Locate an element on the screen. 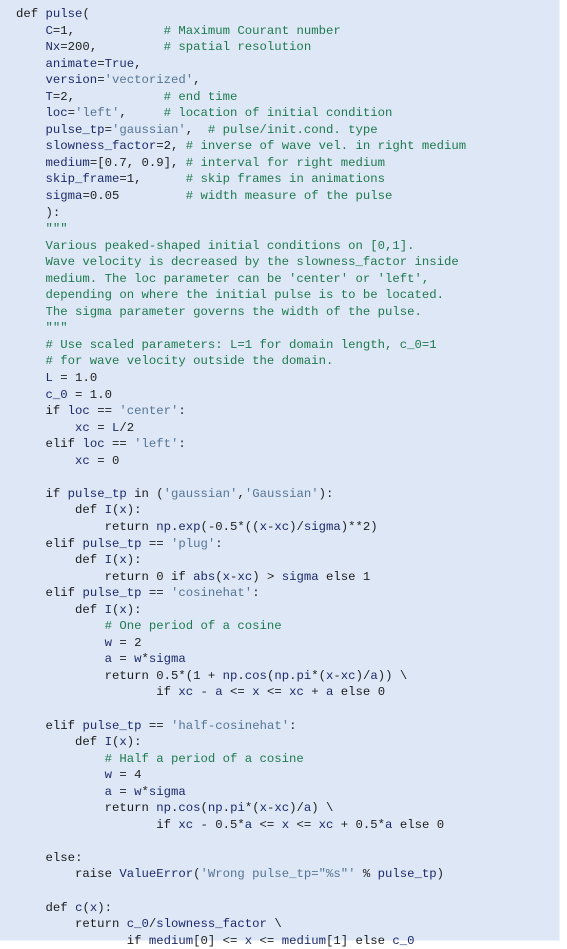 This screenshot has height=949, width=567. identifier-token: a is located at coordinates (374, 675).